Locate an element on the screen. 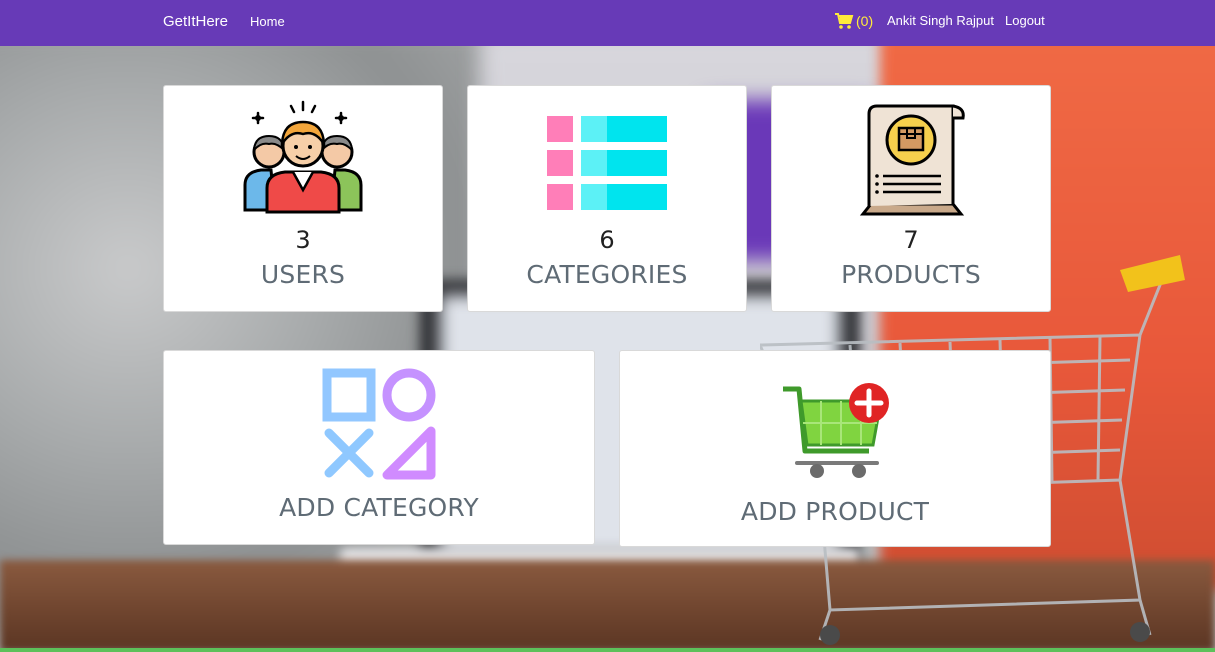 This screenshot has width=1215, height=652. shapes-icon is located at coordinates (379, 424).